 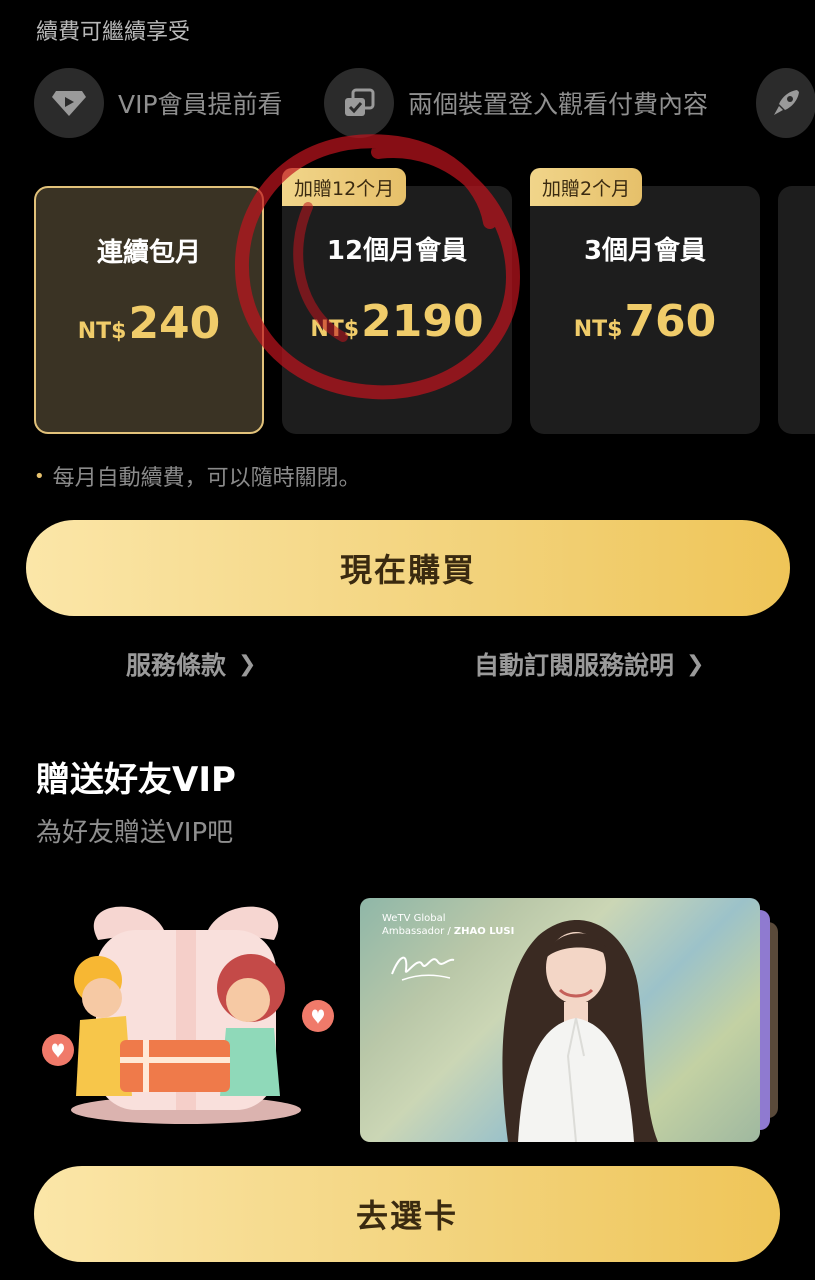 I want to click on gift-vip-subtitle: 為好友贈送VIP吧, so click(x=135, y=833).